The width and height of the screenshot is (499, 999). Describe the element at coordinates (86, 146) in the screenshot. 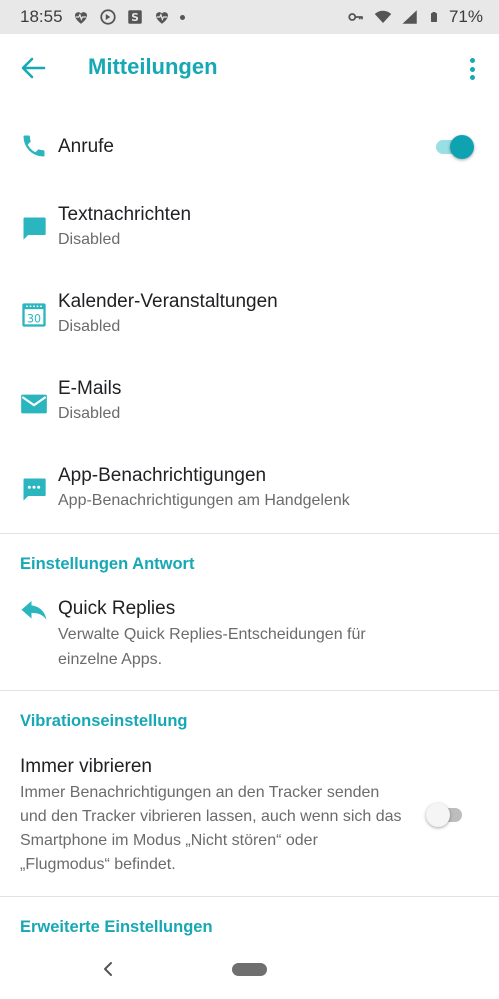

I see `item-title: Anrufe` at that location.